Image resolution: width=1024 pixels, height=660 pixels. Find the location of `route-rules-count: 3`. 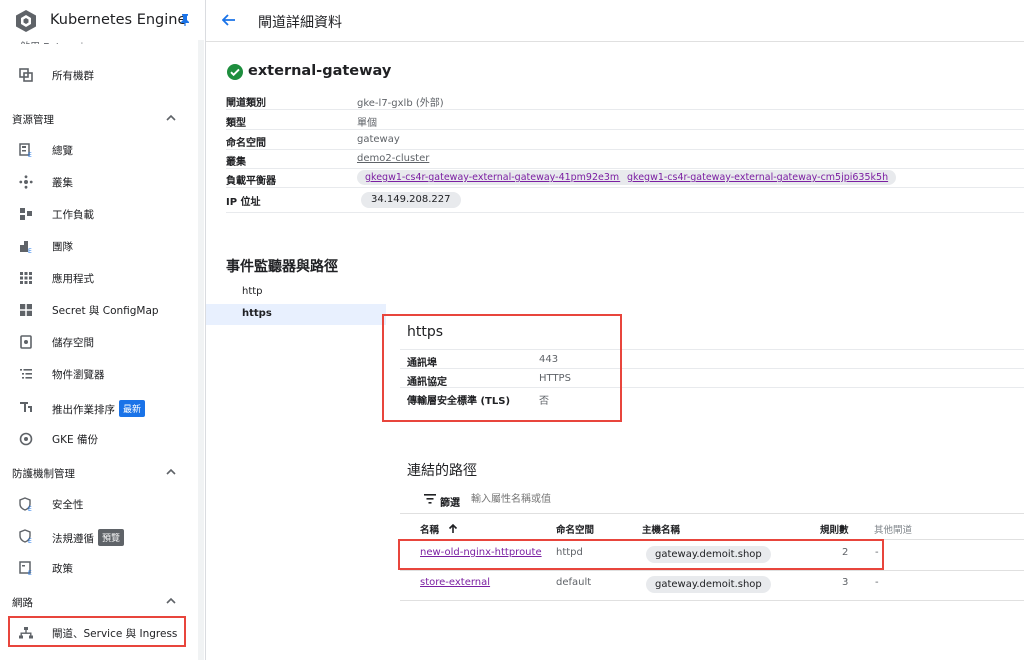

route-rules-count: 3 is located at coordinates (845, 582).